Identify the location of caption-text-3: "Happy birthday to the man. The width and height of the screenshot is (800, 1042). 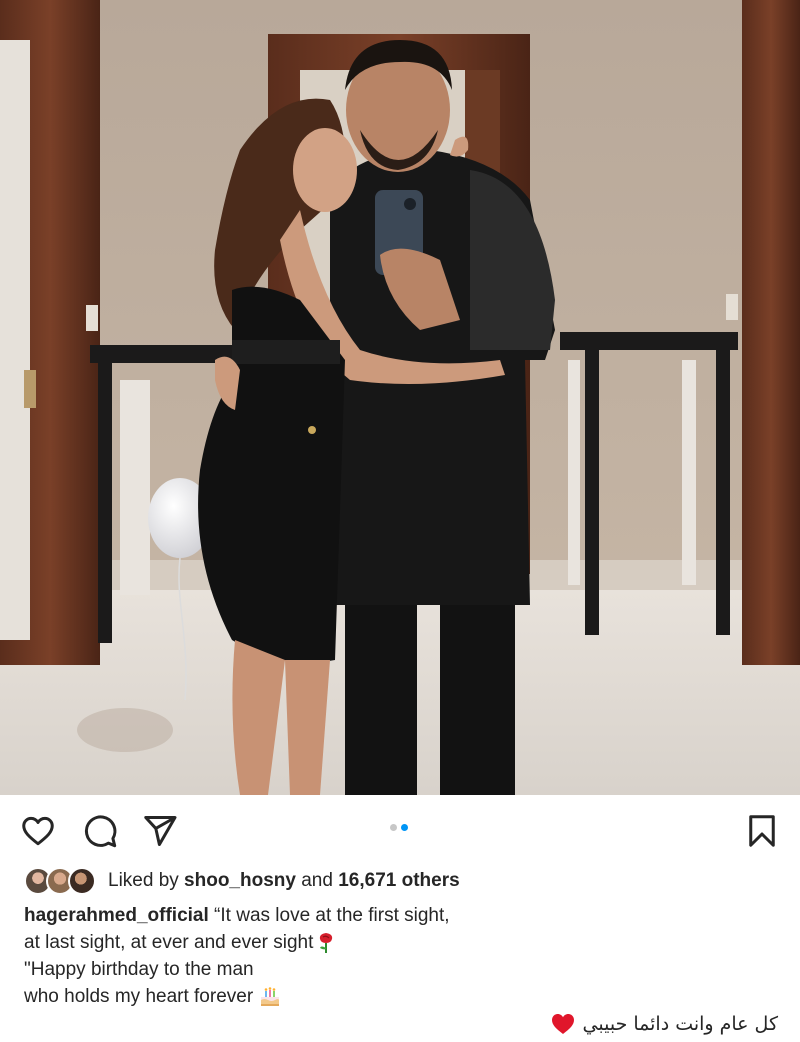
(139, 969).